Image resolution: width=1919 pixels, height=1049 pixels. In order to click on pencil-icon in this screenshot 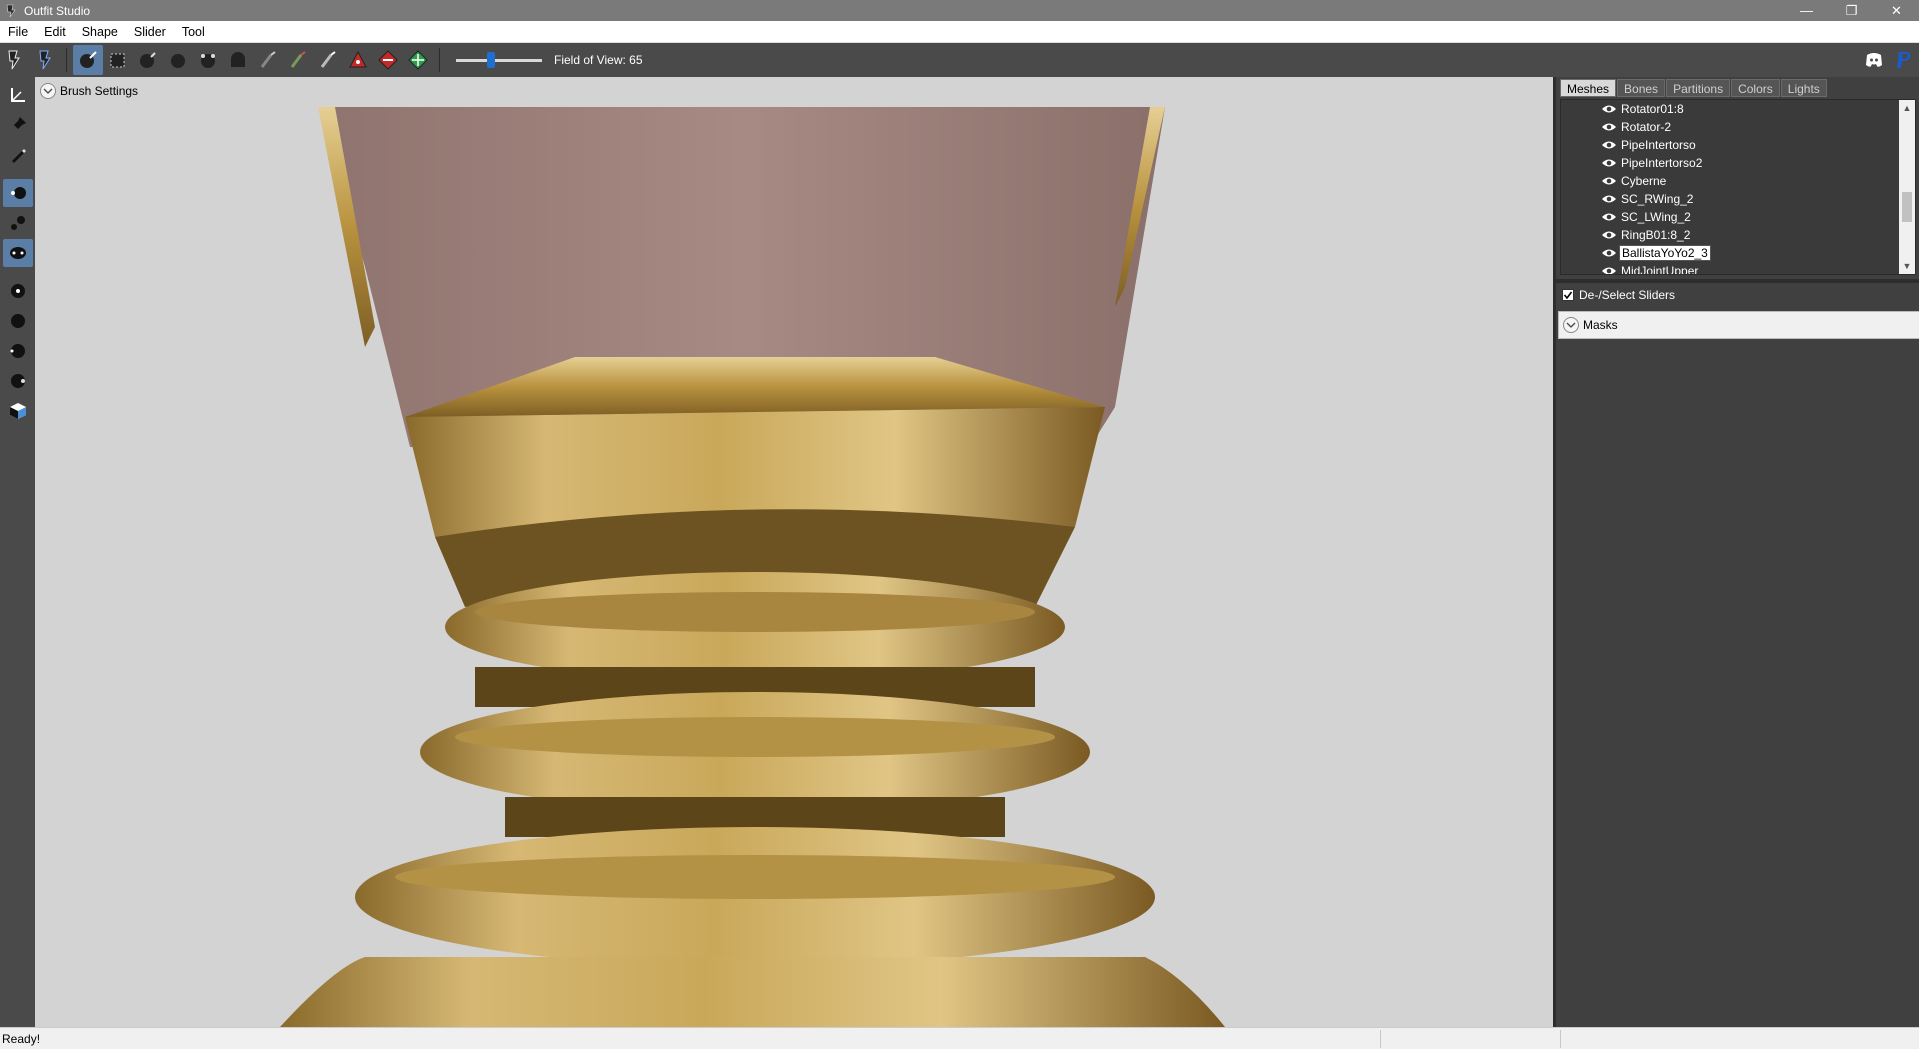, I will do `click(18, 156)`.